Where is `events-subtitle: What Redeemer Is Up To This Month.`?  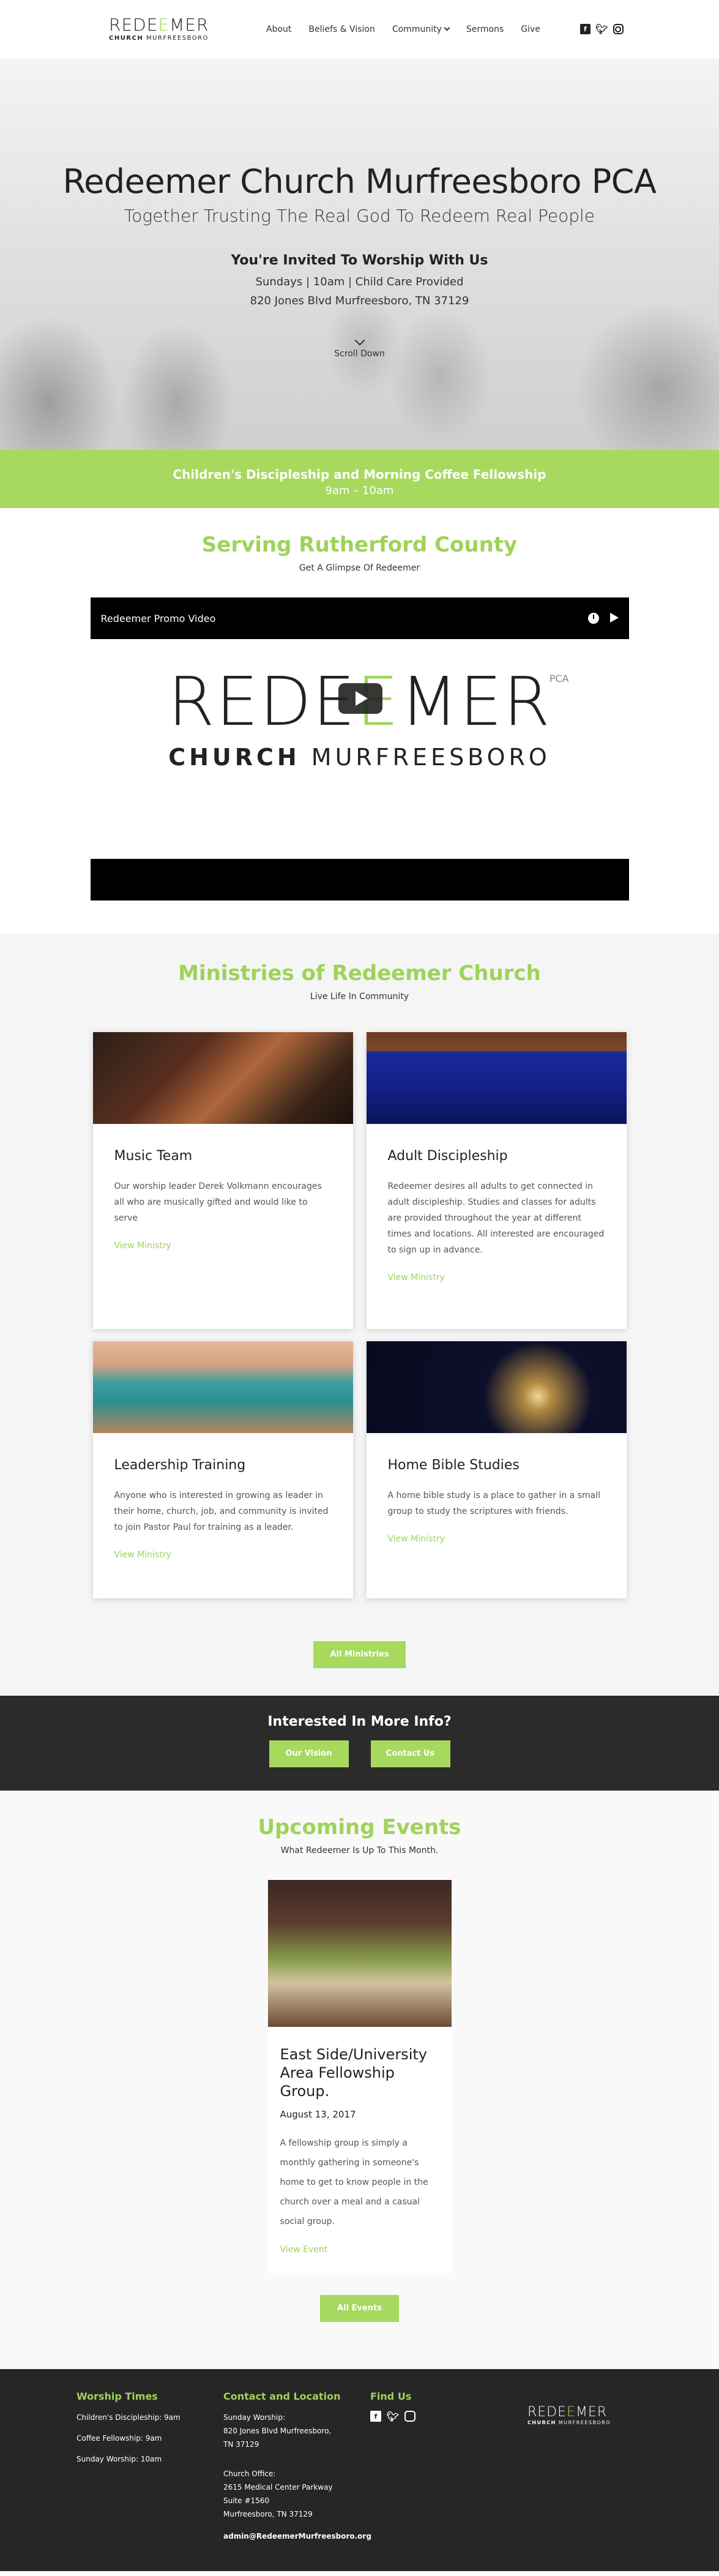
events-subtitle: What Redeemer Is Up To This Month. is located at coordinates (359, 1850).